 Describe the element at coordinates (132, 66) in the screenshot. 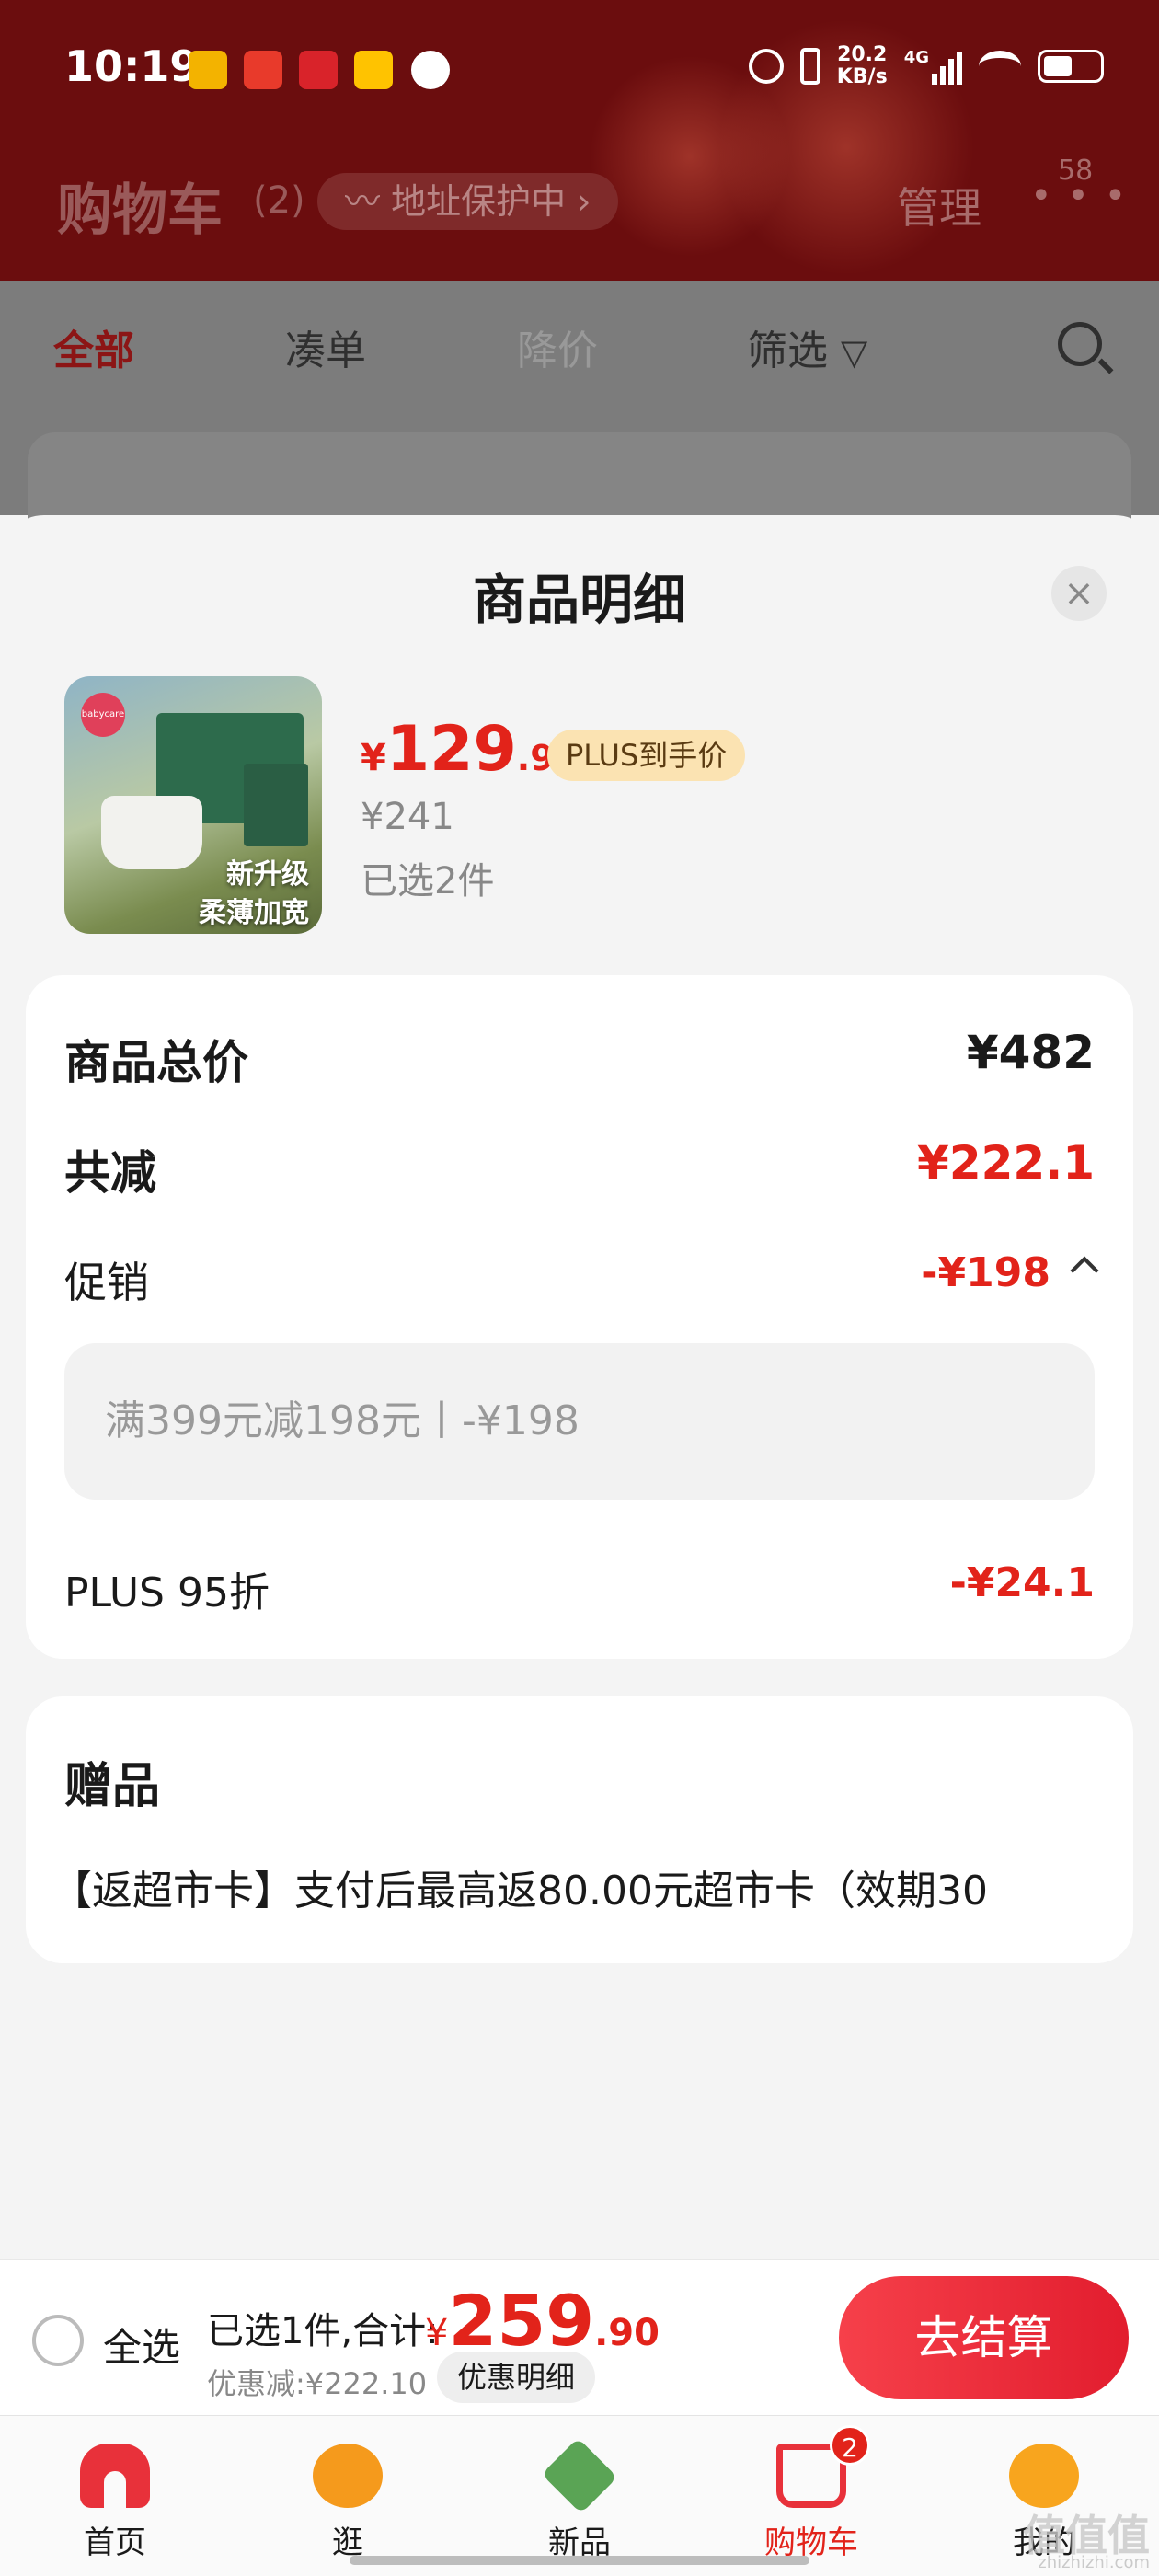

I see `status-time: 10:19` at that location.